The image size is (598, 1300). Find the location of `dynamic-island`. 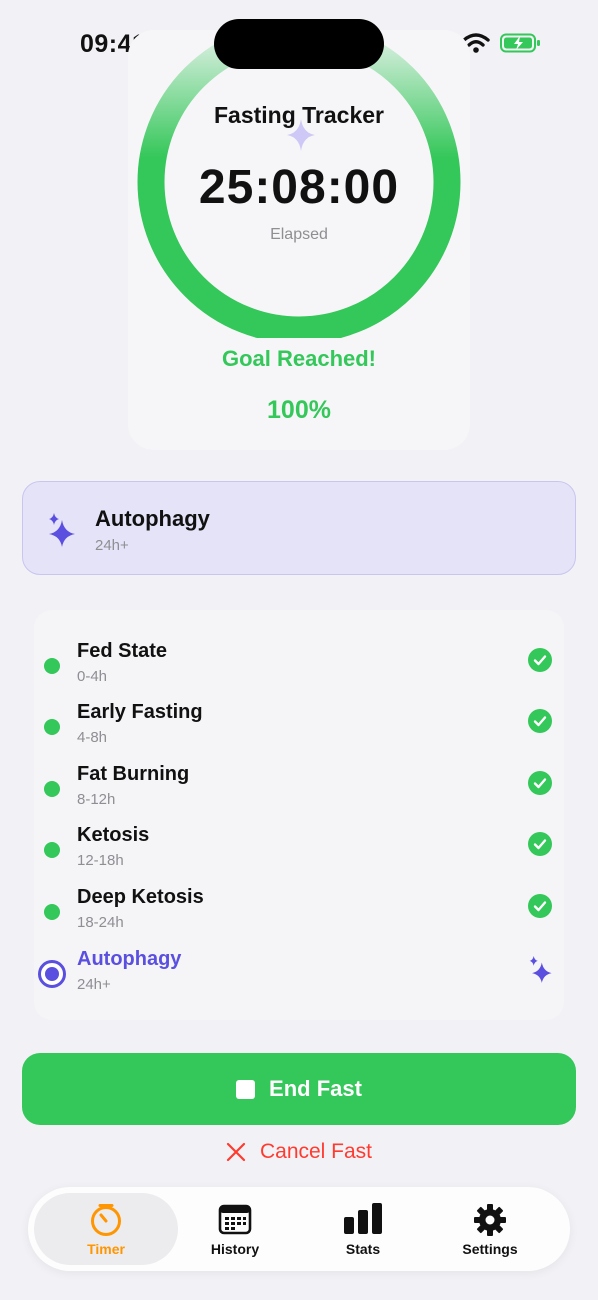

dynamic-island is located at coordinates (299, 44).